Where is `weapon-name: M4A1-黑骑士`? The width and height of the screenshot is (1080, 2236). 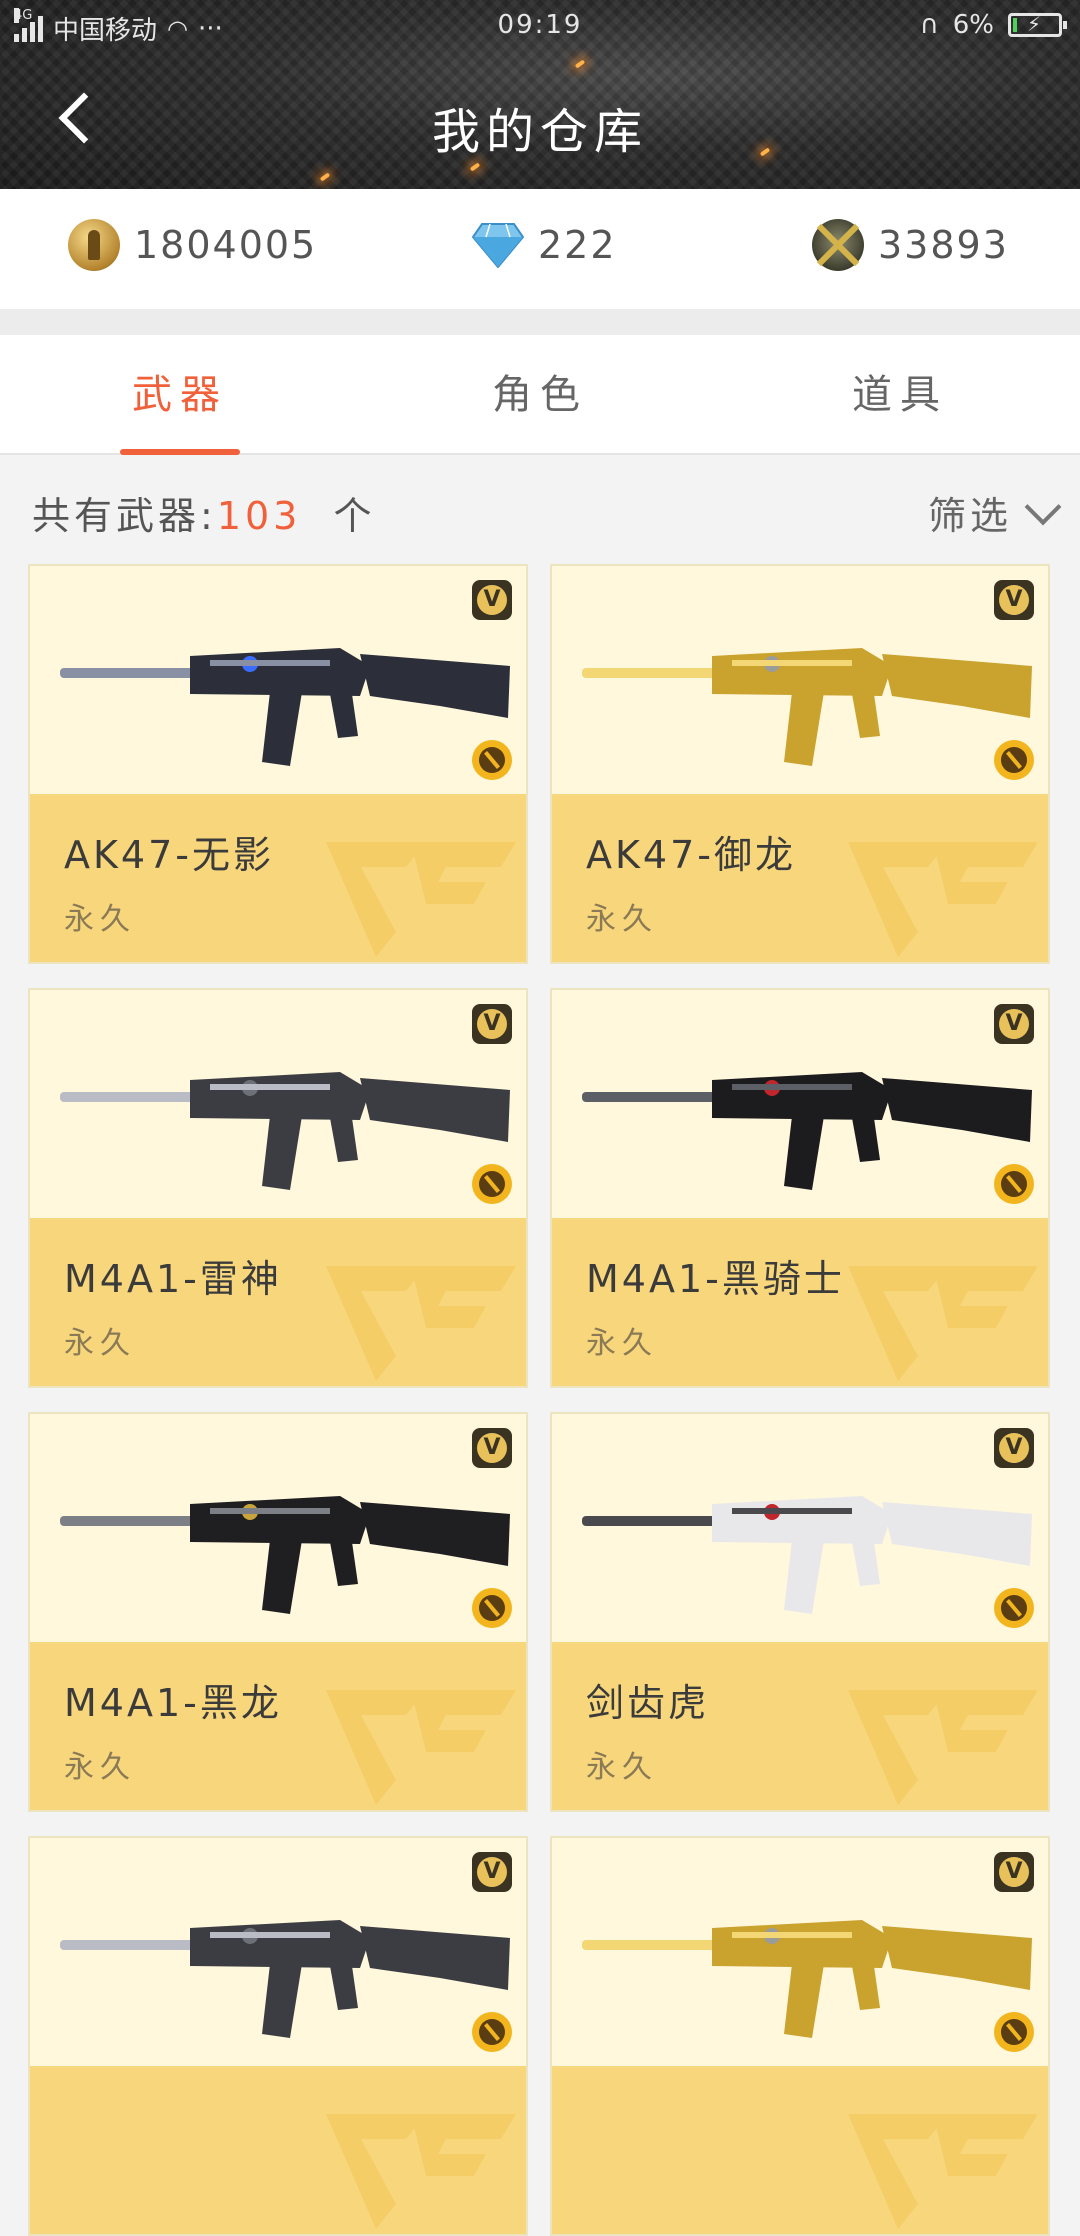
weapon-name: M4A1-黑骑士 is located at coordinates (715, 1279).